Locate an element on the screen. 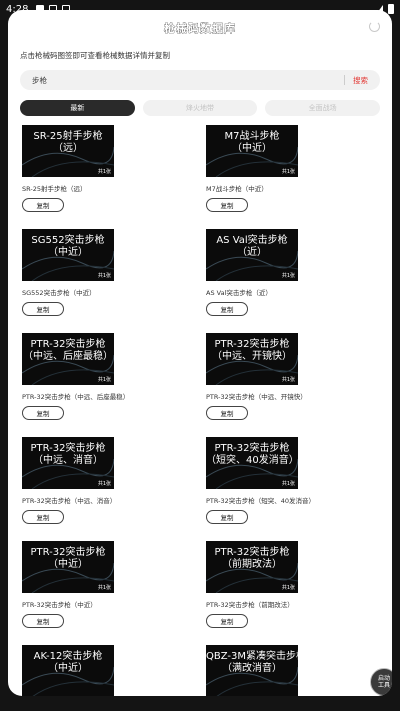  weapon-caption: PTR-32突击步枪（前期改法） is located at coordinates (250, 605).